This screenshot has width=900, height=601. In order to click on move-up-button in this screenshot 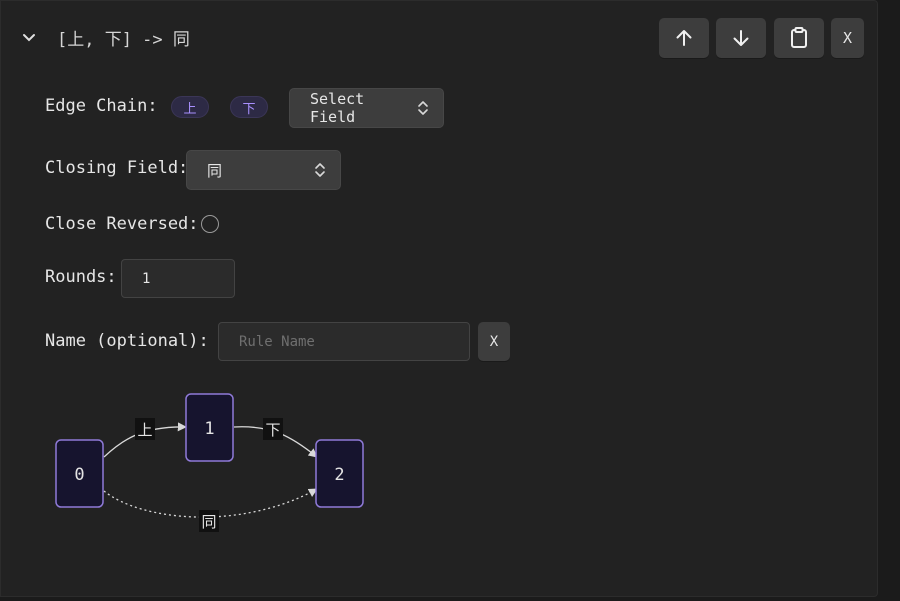, I will do `click(684, 38)`.